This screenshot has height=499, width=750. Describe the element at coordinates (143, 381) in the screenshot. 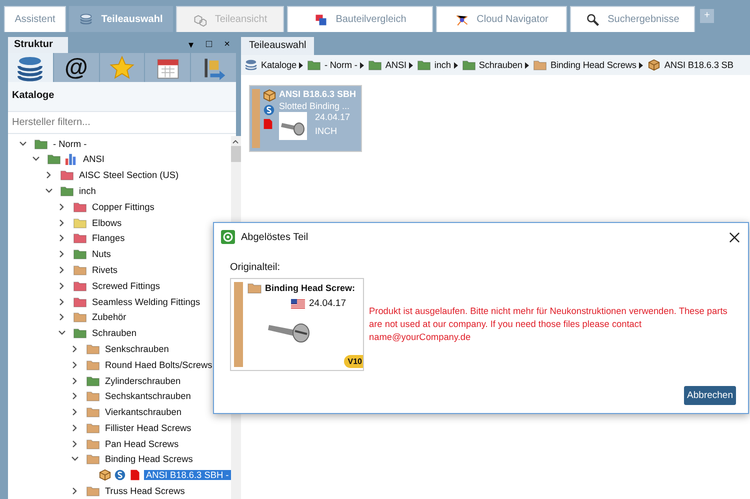

I see `tree-item: Zylinderschrauben` at that location.